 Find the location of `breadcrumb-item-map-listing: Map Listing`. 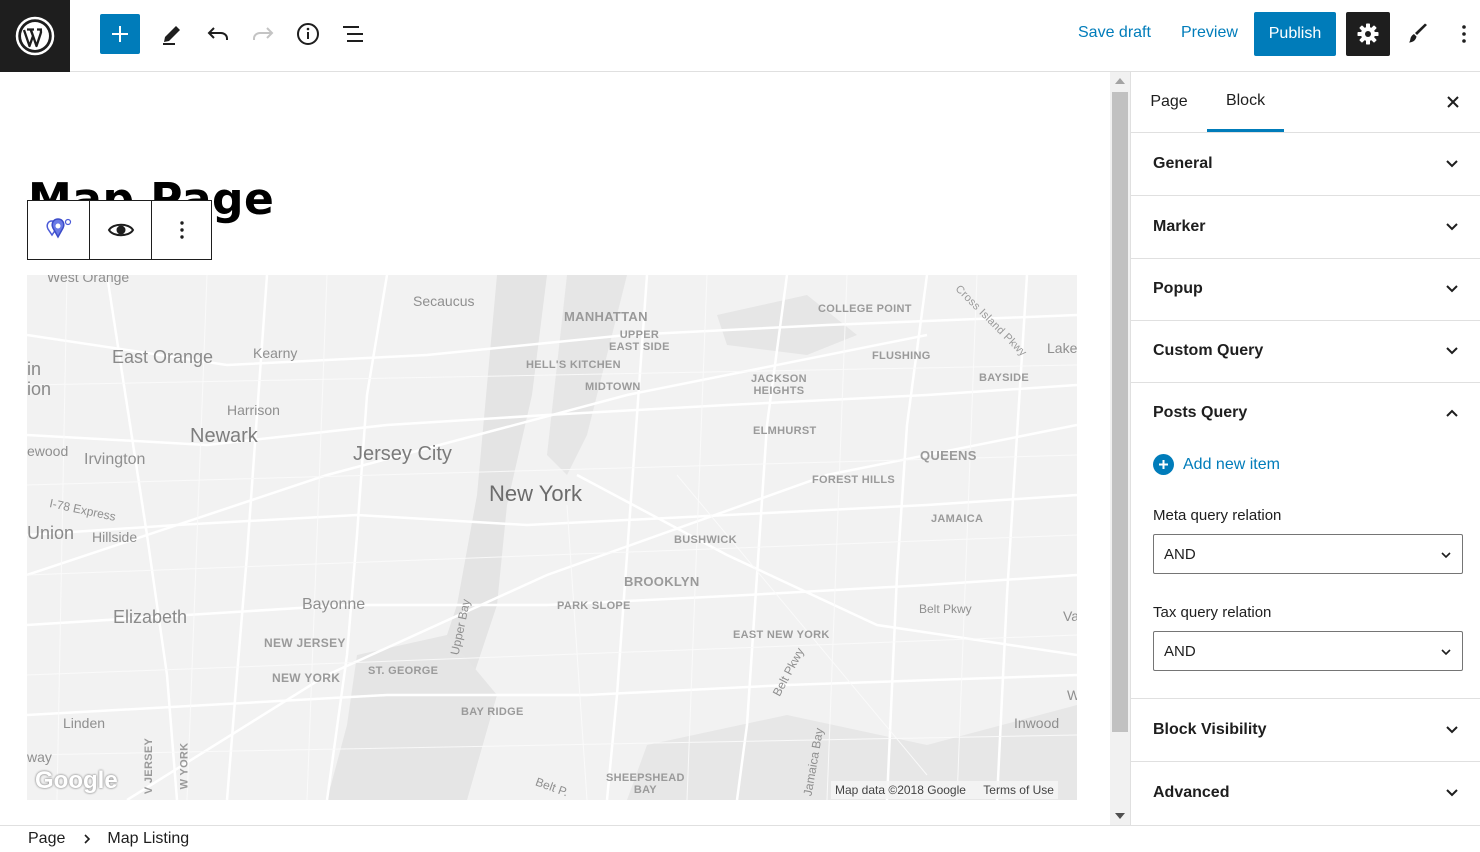

breadcrumb-item-map-listing: Map Listing is located at coordinates (148, 839).